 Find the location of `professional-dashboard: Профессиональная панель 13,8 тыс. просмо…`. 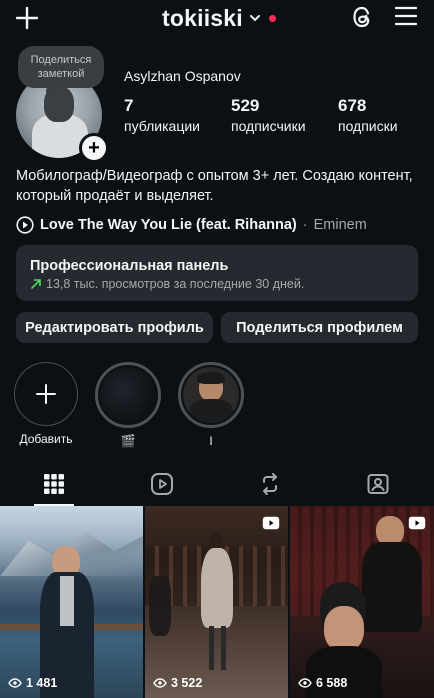

professional-dashboard: Профессиональная панель 13,8 тыс. просмо… is located at coordinates (217, 273).